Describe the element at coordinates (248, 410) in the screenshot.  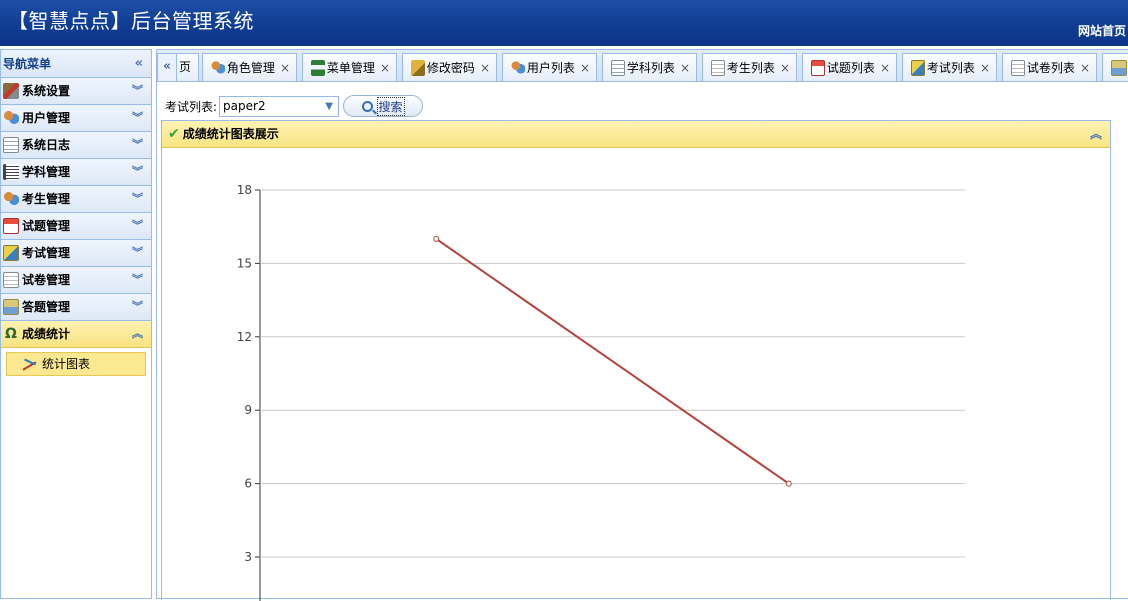
I see `y-tick-label: 9` at that location.